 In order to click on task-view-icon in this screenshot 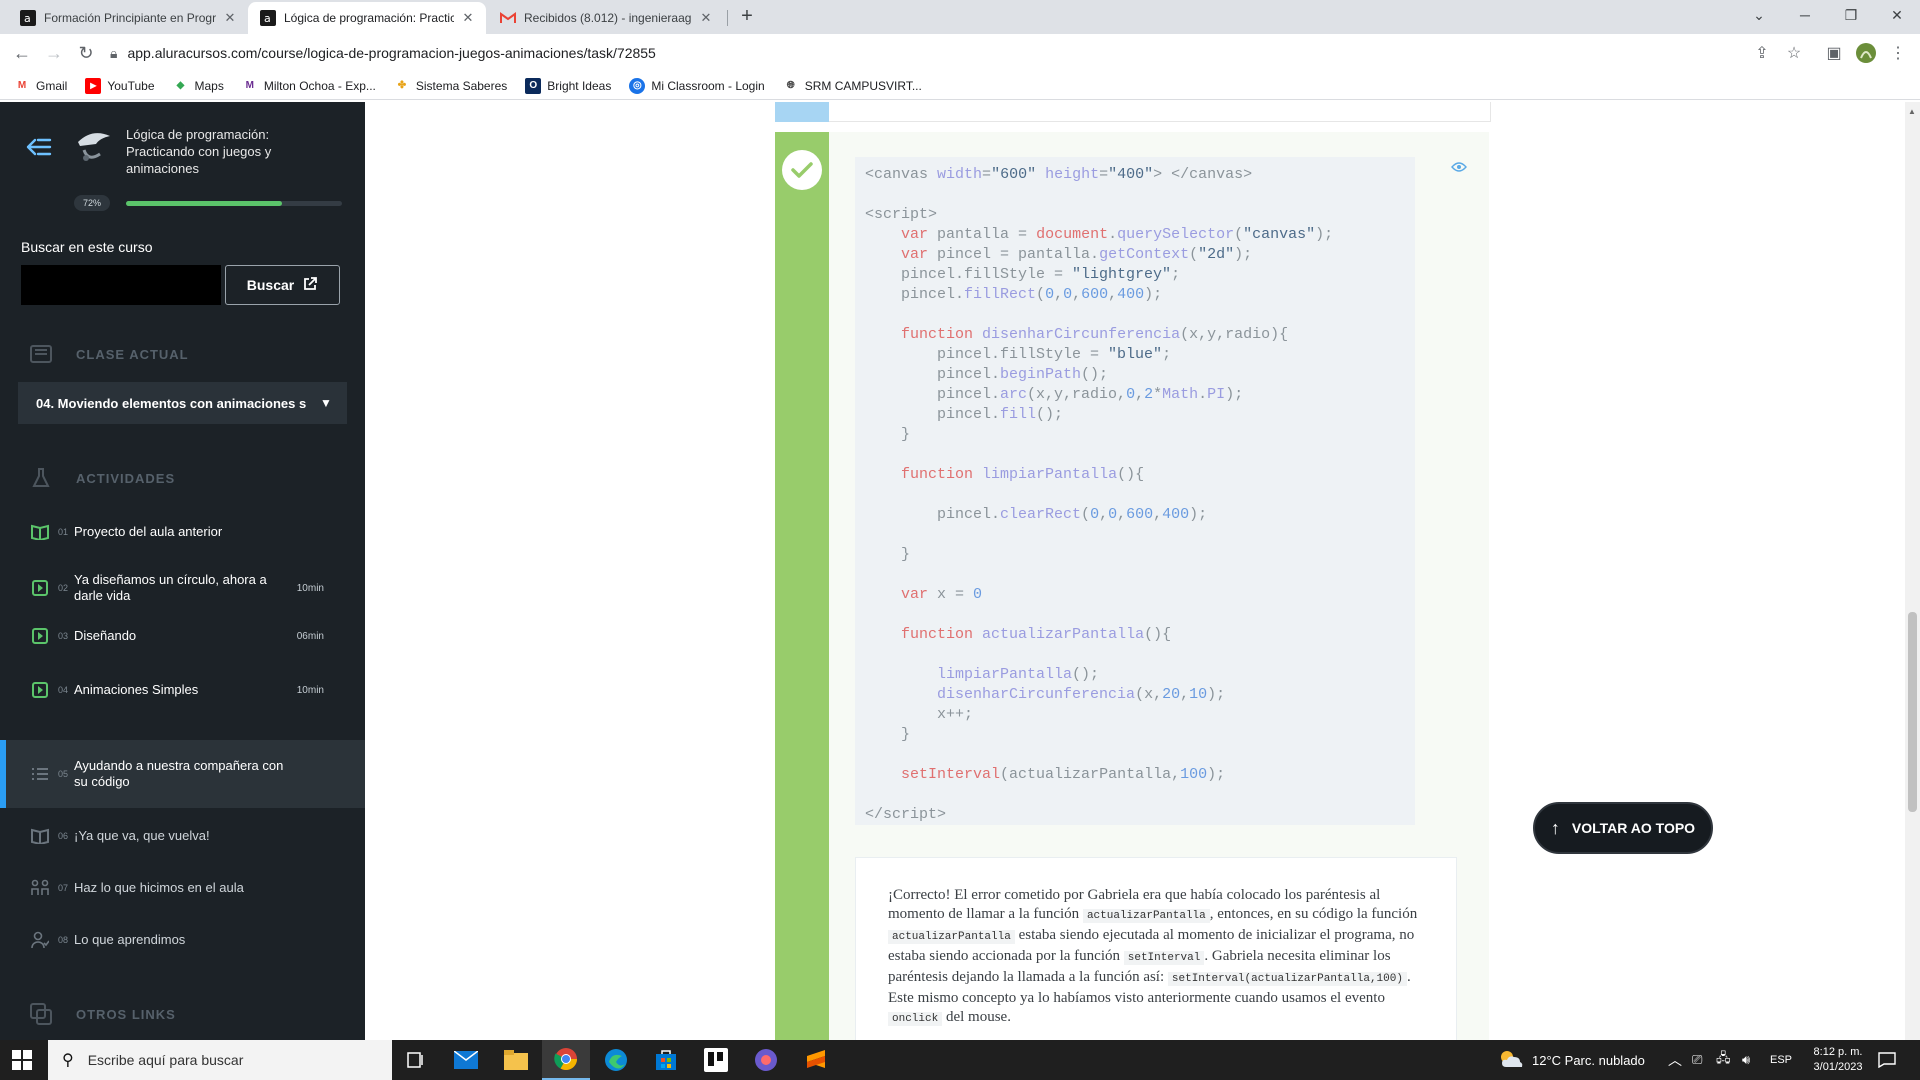, I will do `click(416, 1060)`.